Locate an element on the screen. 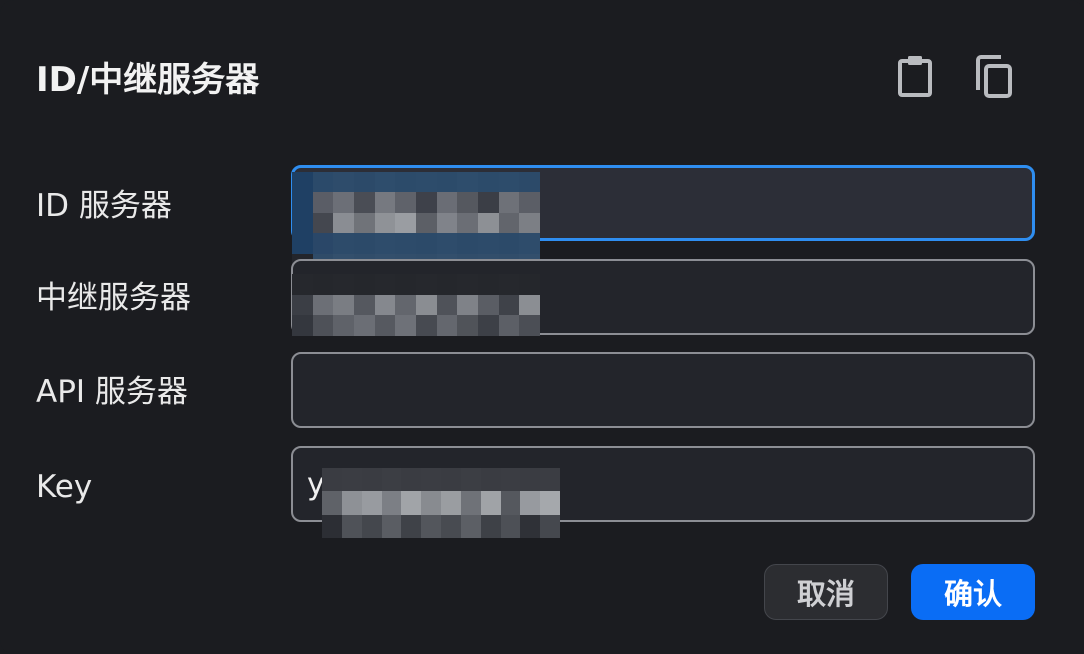  relay-server-label: 中继服务器 is located at coordinates (113, 298).